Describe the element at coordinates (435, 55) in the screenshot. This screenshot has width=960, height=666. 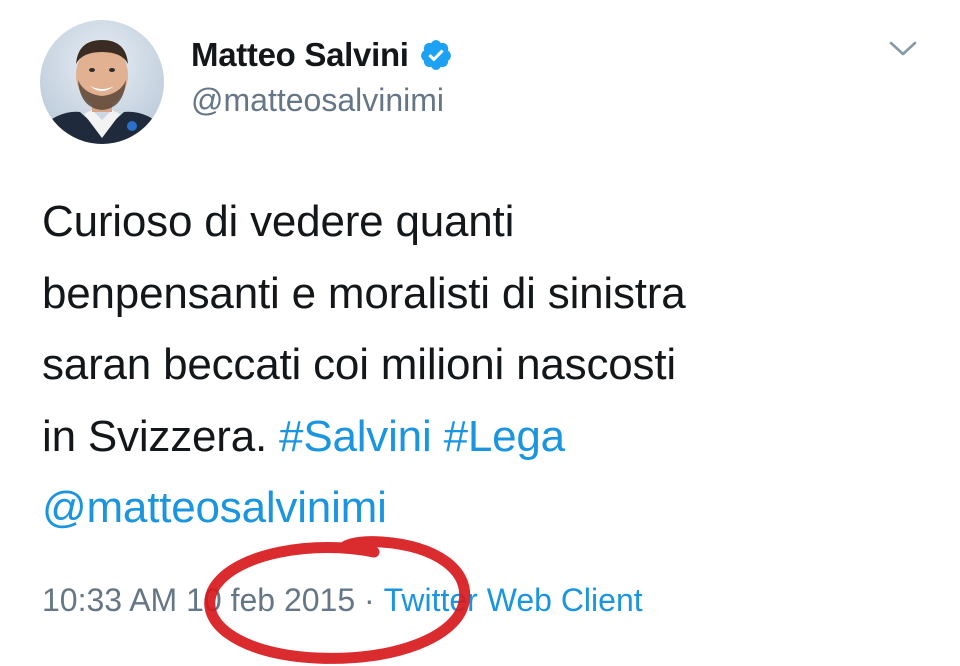
I see `verified-badge-icon` at that location.